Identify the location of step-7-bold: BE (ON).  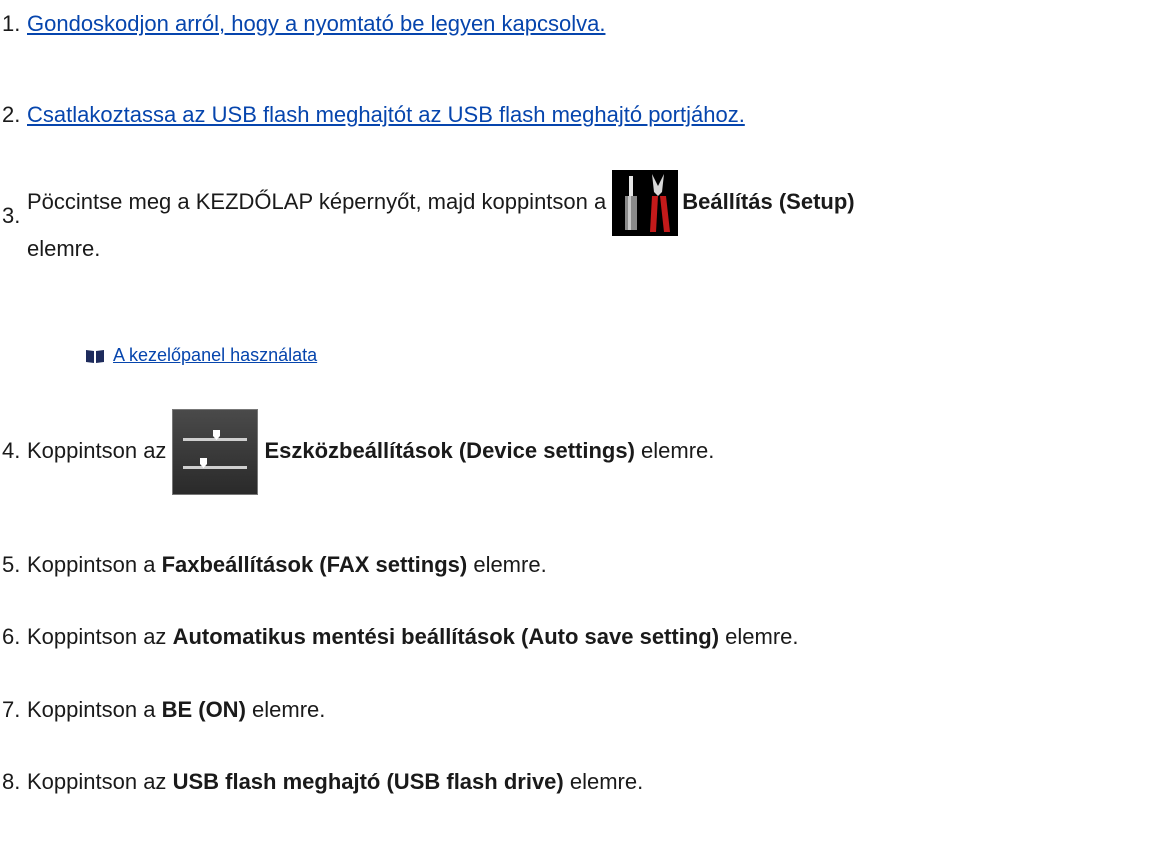
(203, 709).